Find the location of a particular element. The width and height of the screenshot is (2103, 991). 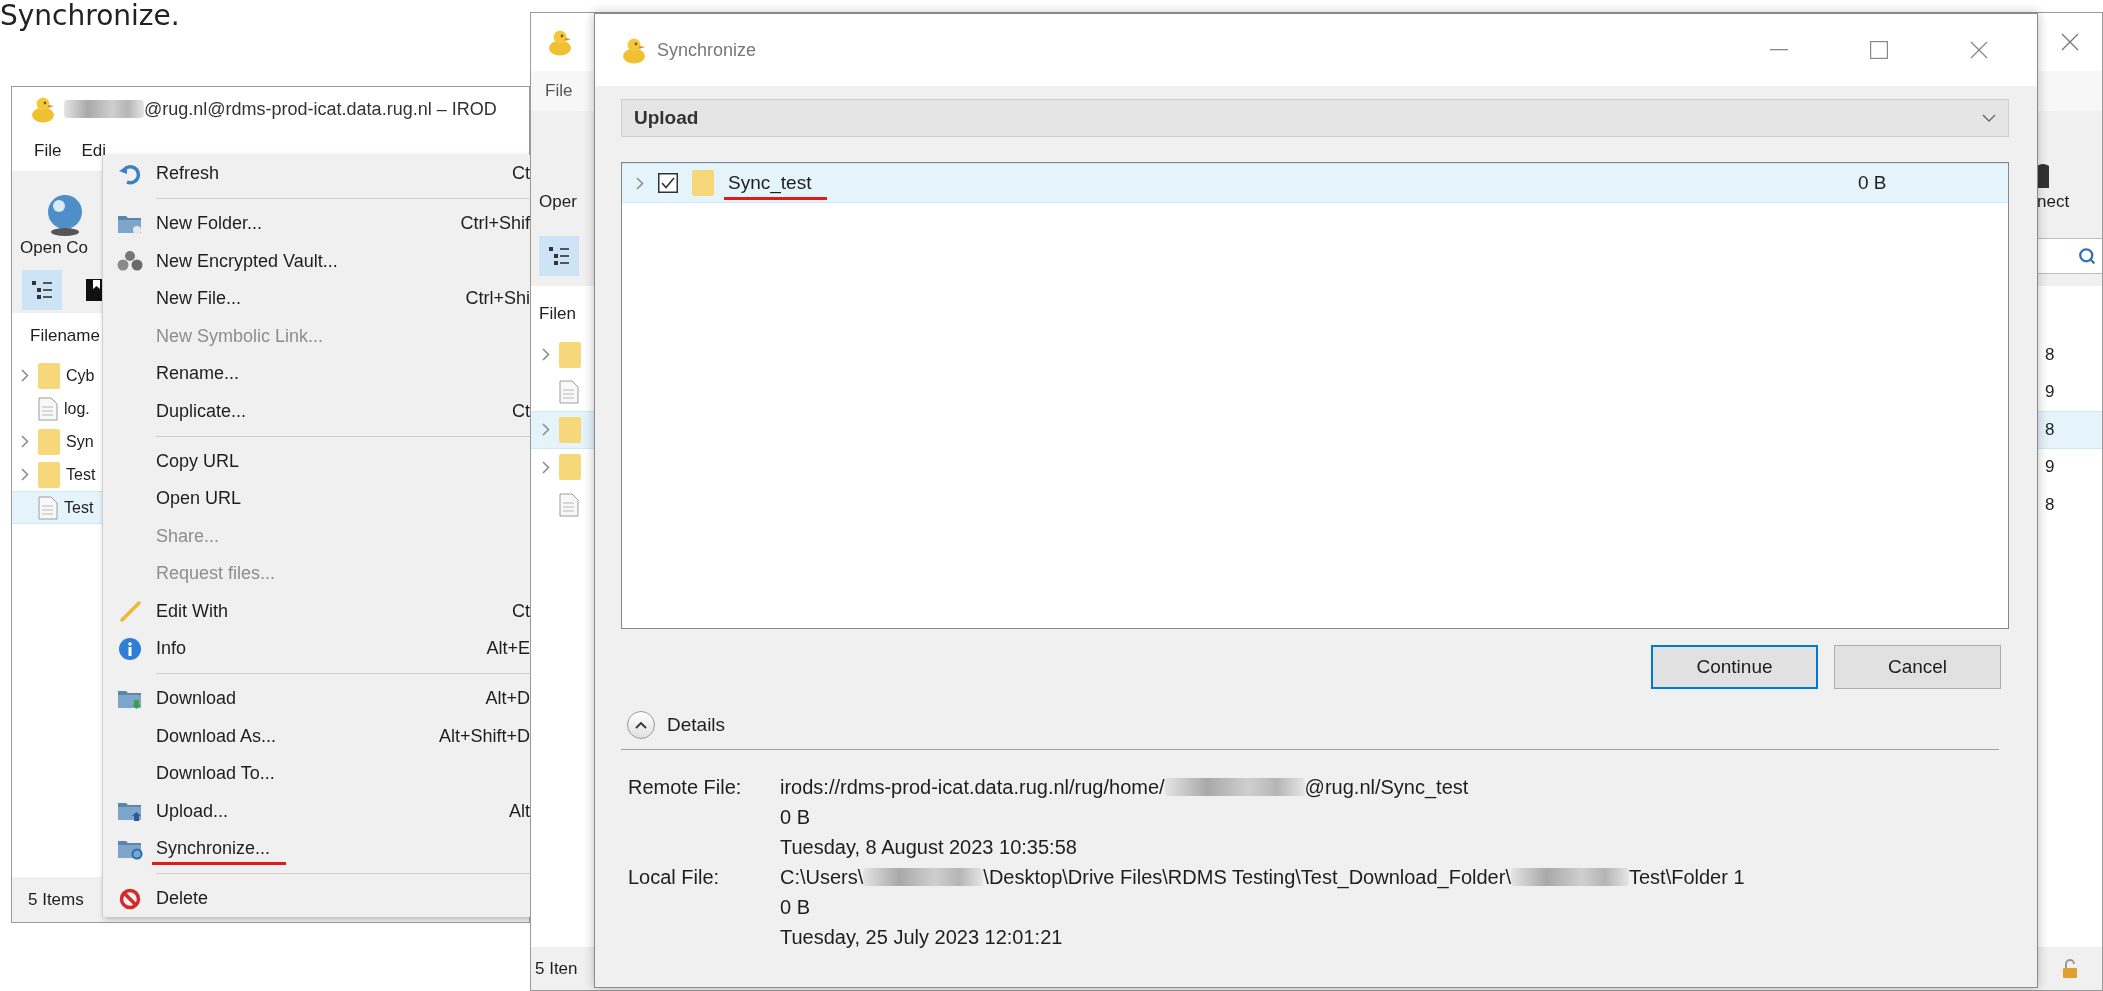

field-label: Local File: is located at coordinates (674, 877).